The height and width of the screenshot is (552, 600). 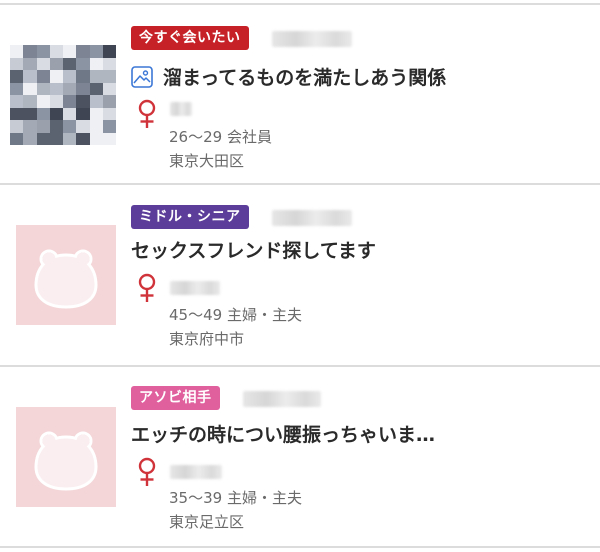 What do you see at coordinates (175, 398) in the screenshot?
I see `category-badge: アソビ相手` at bounding box center [175, 398].